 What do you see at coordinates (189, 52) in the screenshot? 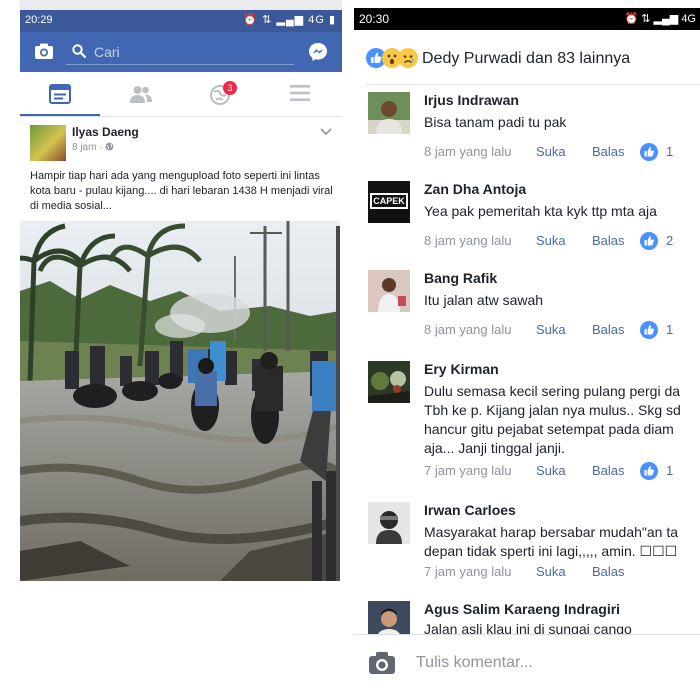
I see `search-input` at bounding box center [189, 52].